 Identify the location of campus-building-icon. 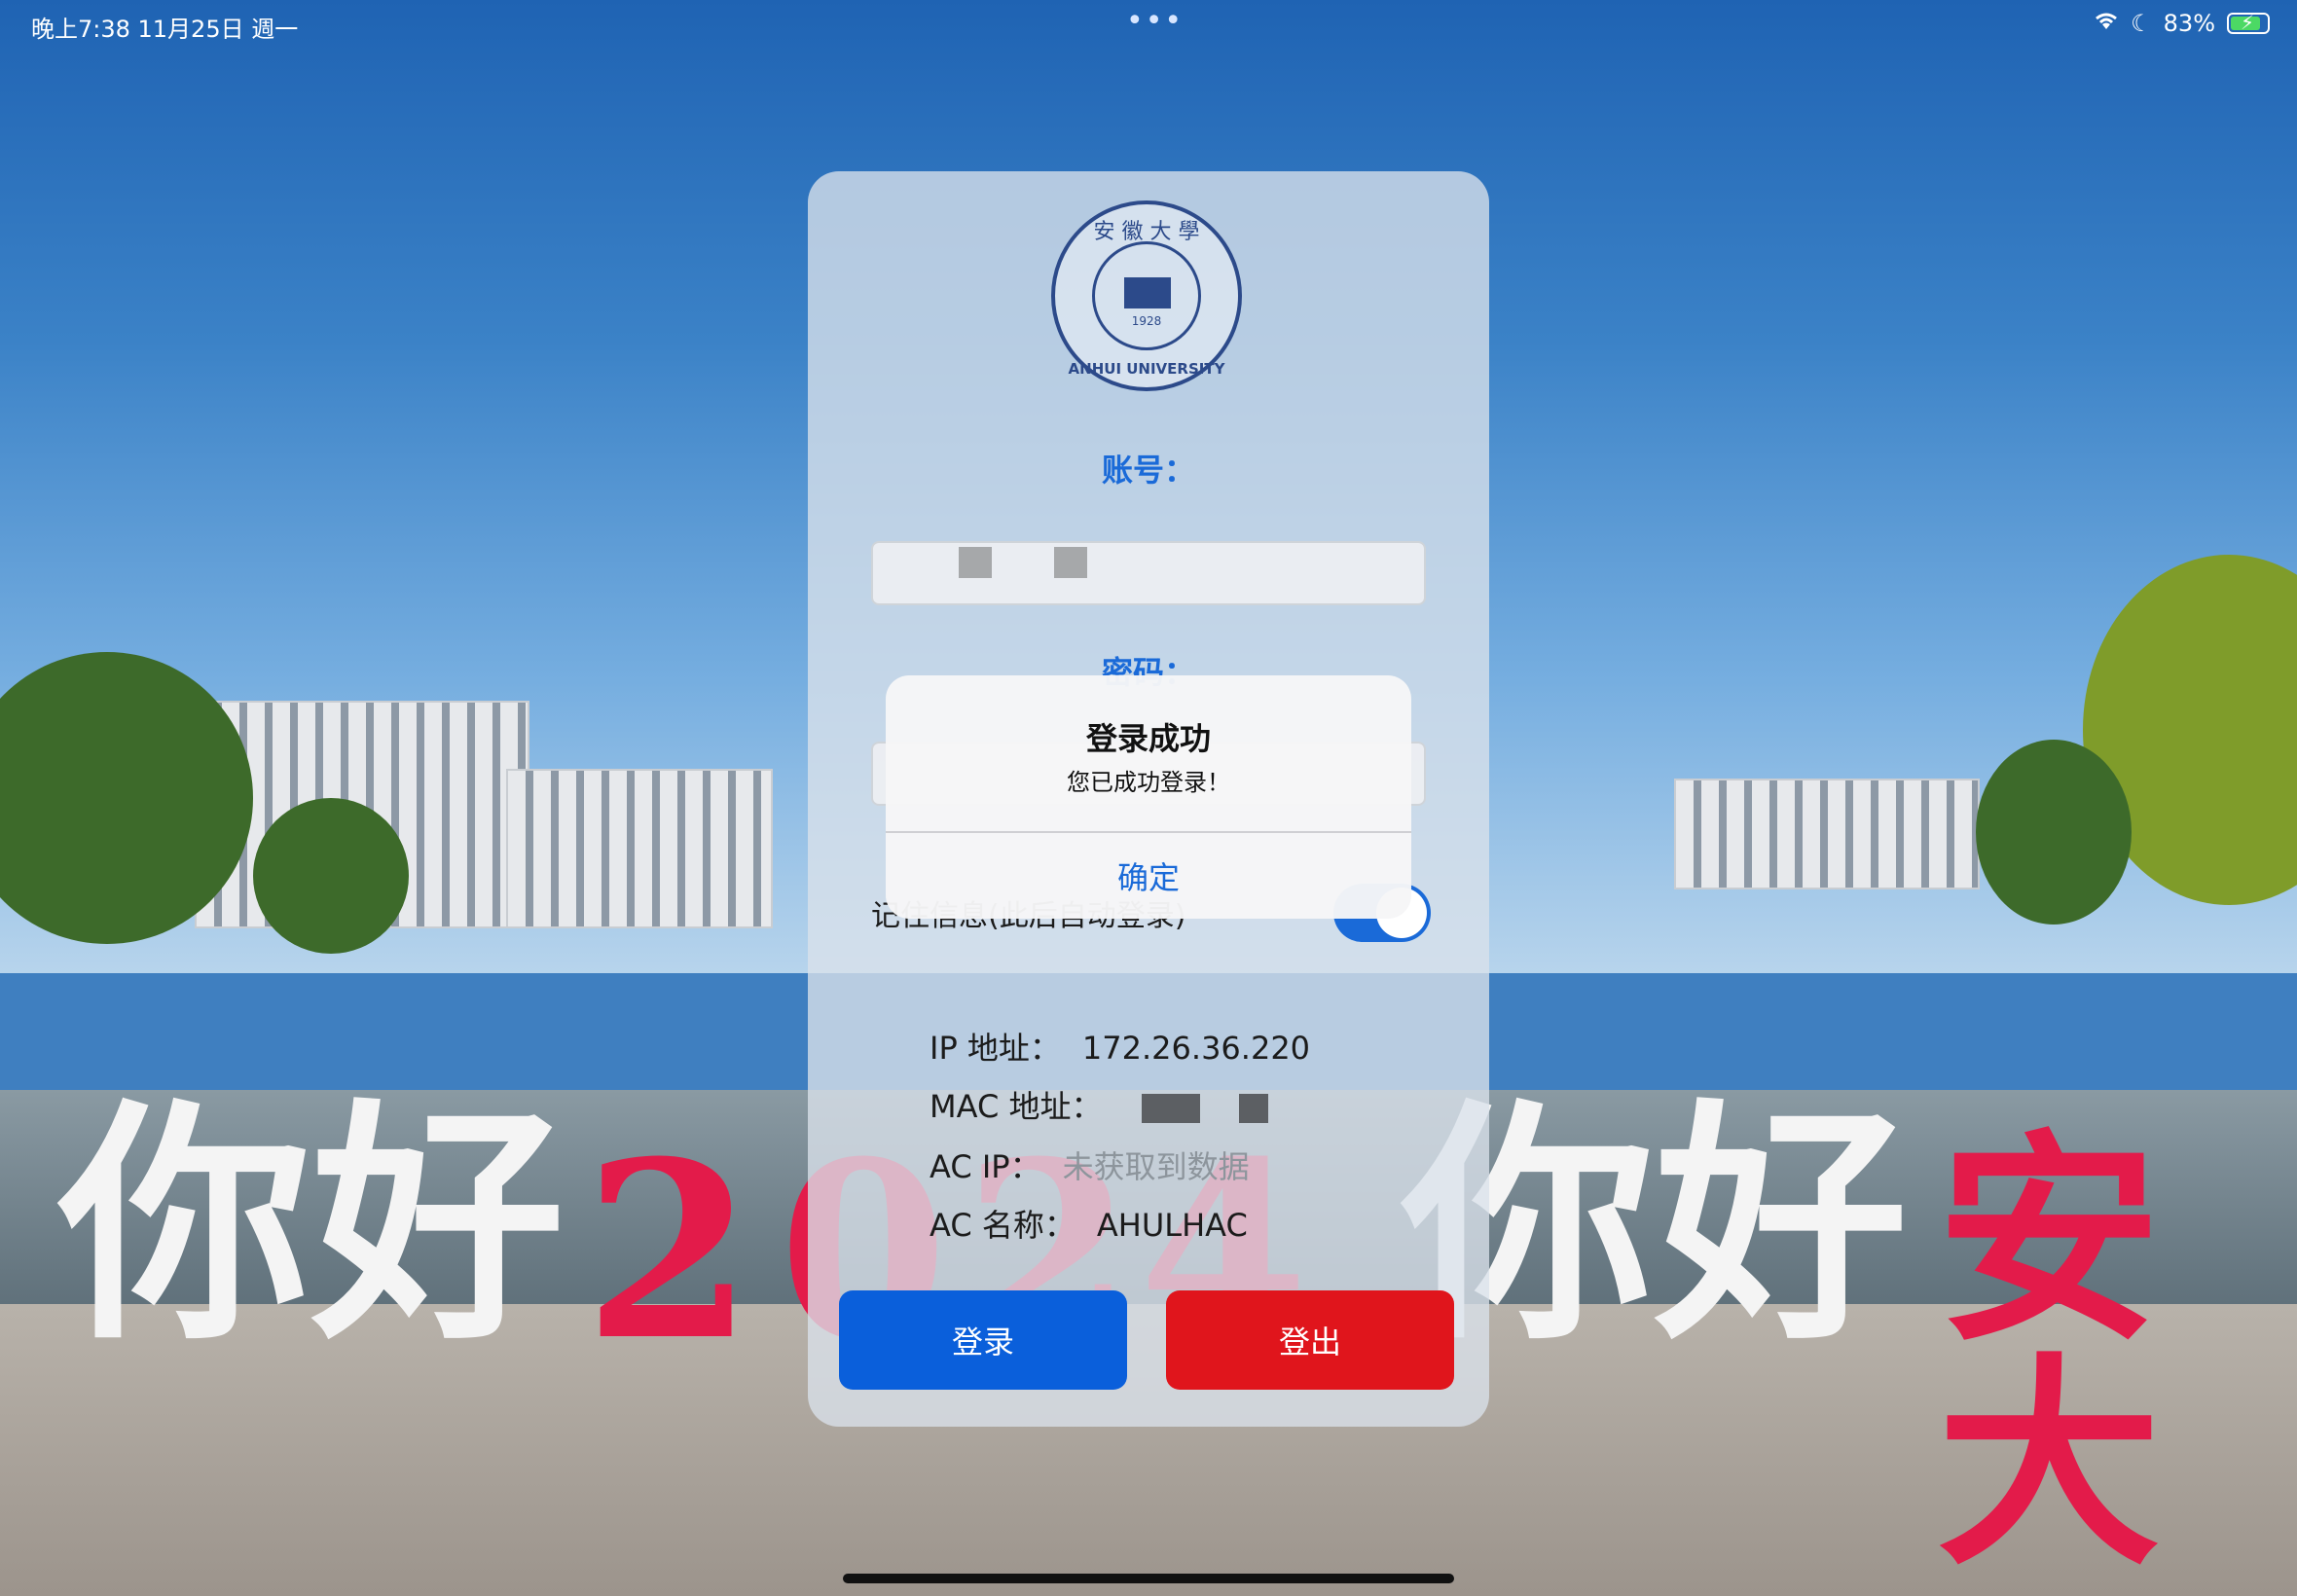
(1147, 292).